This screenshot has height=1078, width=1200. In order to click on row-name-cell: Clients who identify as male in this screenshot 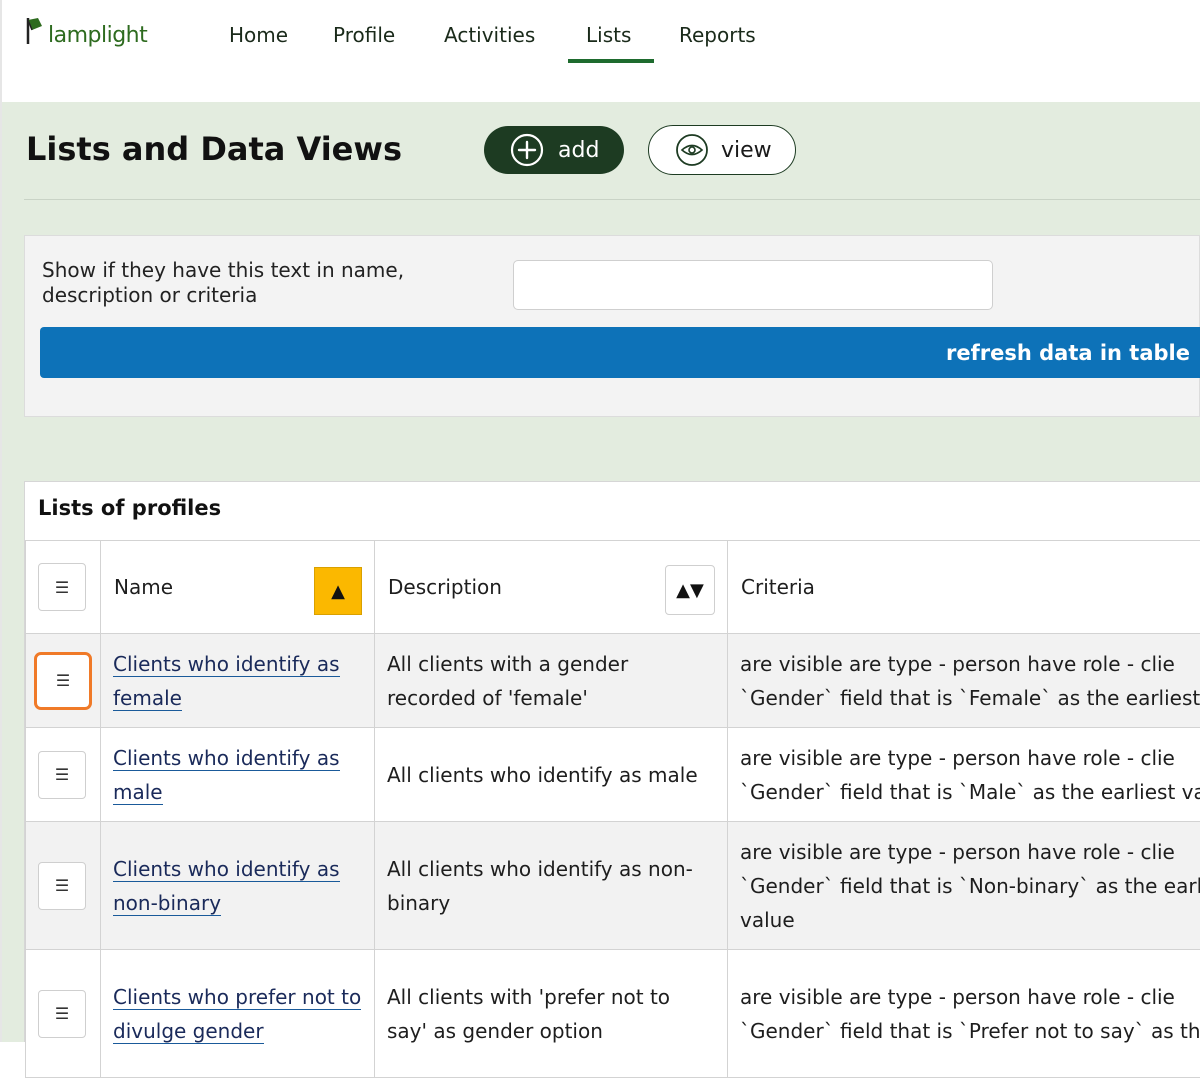, I will do `click(238, 775)`.